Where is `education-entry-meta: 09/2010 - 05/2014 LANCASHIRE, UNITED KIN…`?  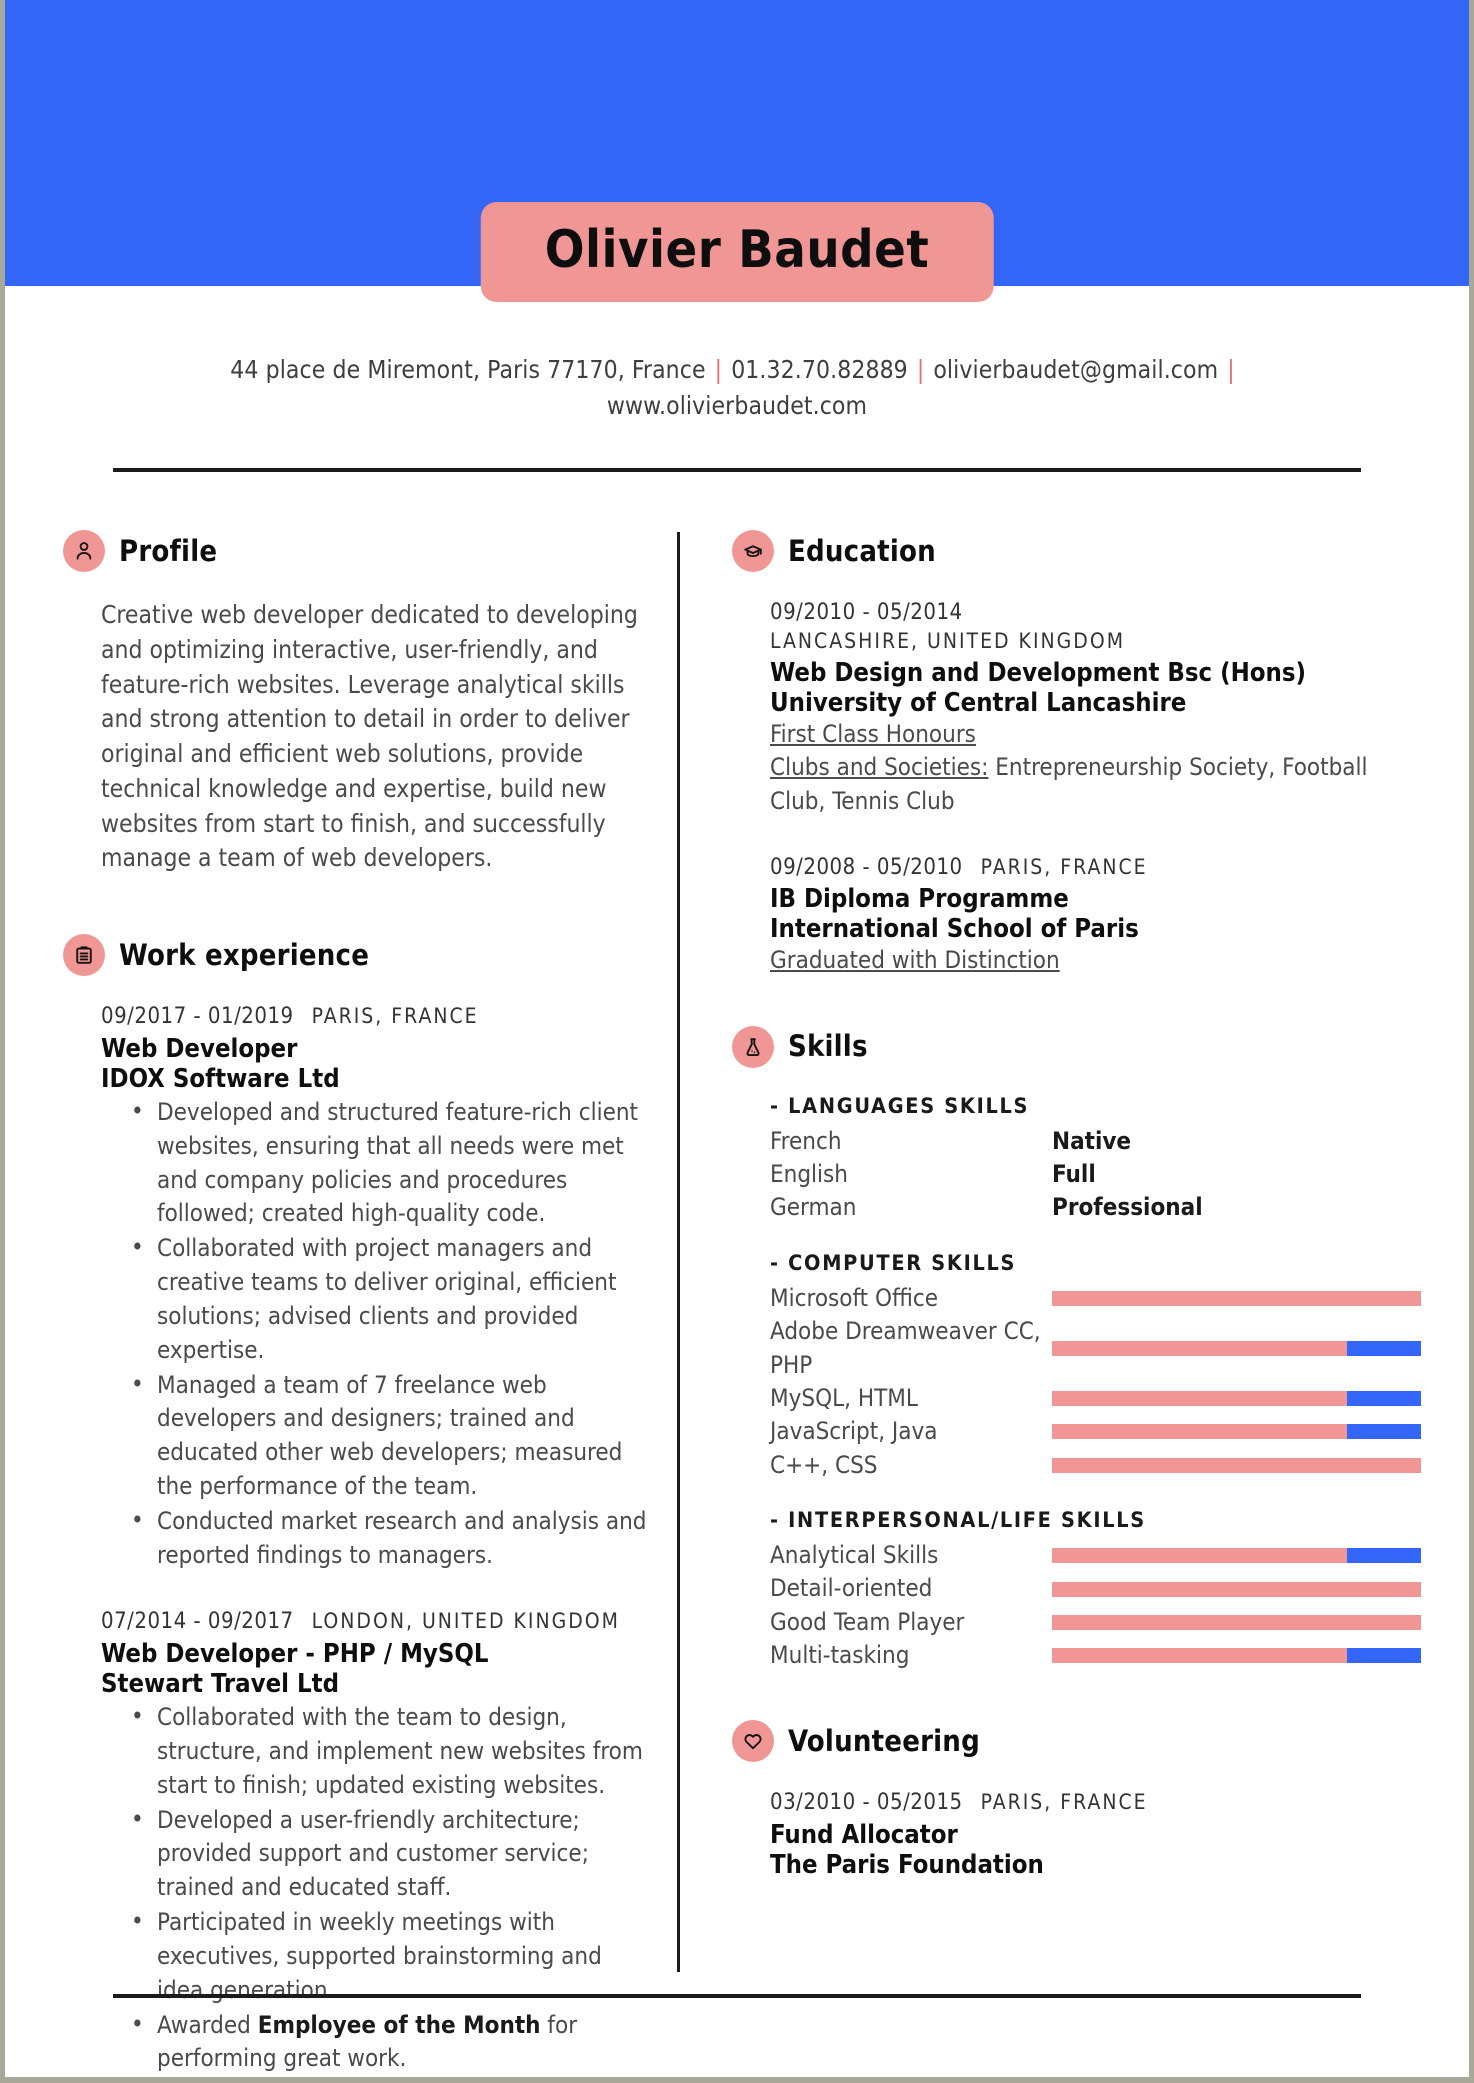
education-entry-meta: 09/2010 - 05/2014 LANCASHIRE, UNITED KIN… is located at coordinates (1095, 627).